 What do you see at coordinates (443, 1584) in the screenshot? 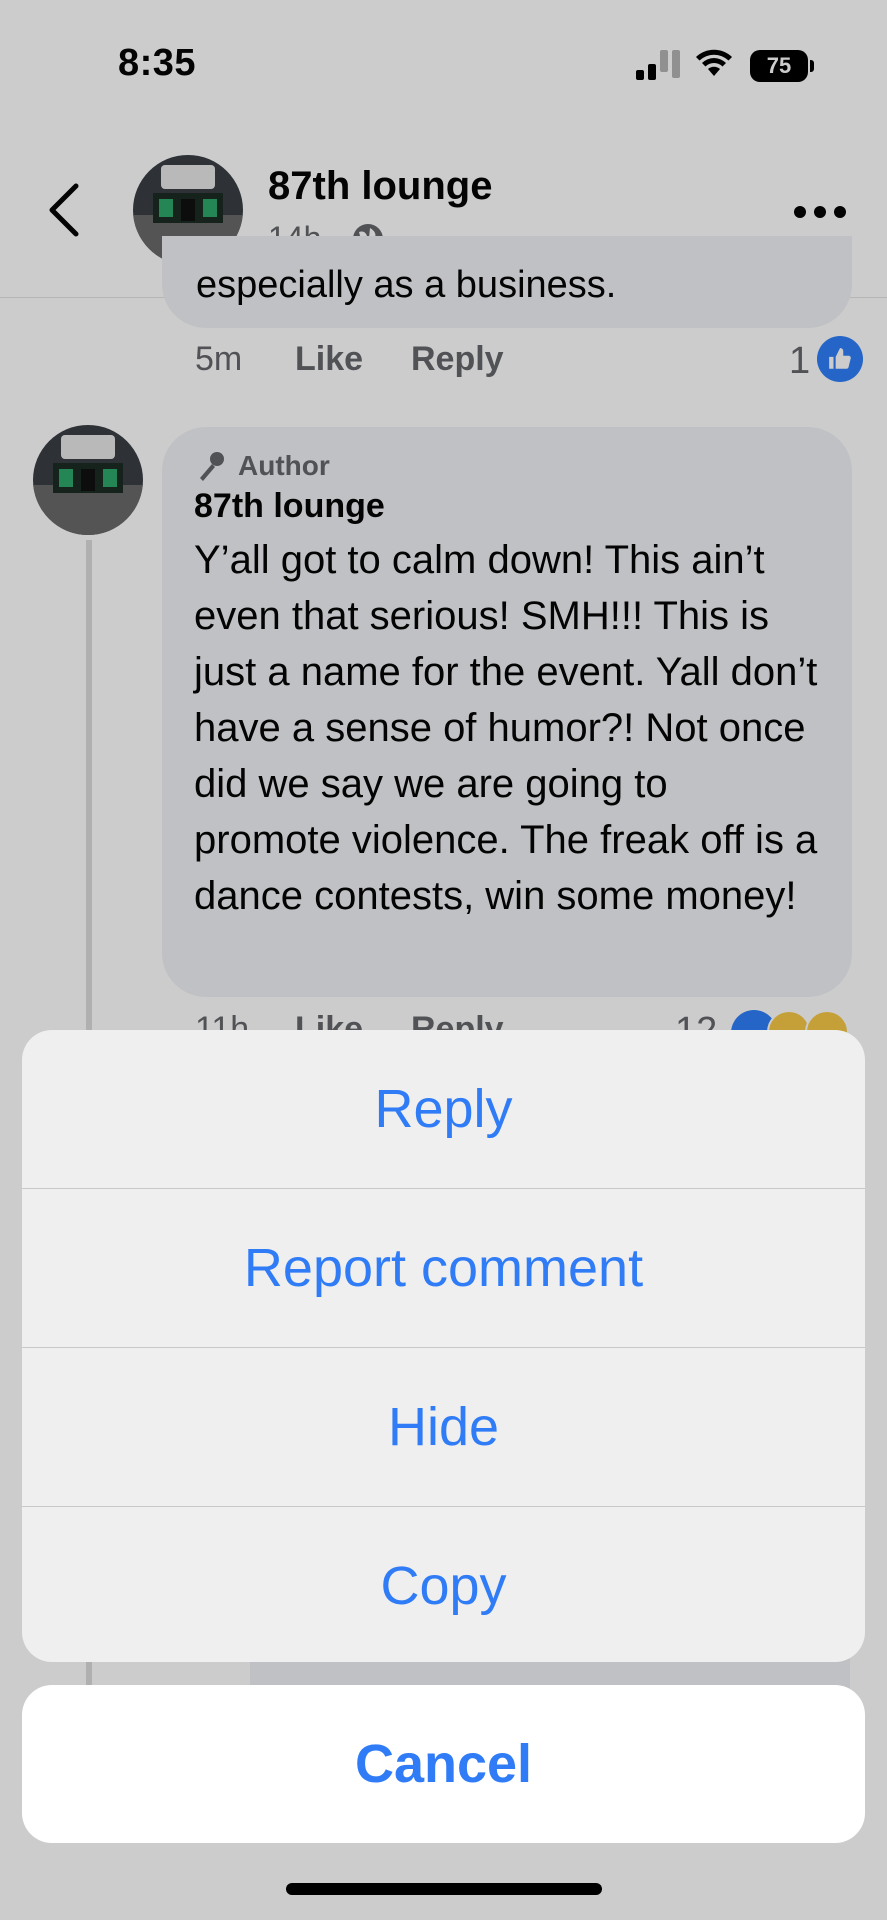
I see `copy-action: Copy` at bounding box center [443, 1584].